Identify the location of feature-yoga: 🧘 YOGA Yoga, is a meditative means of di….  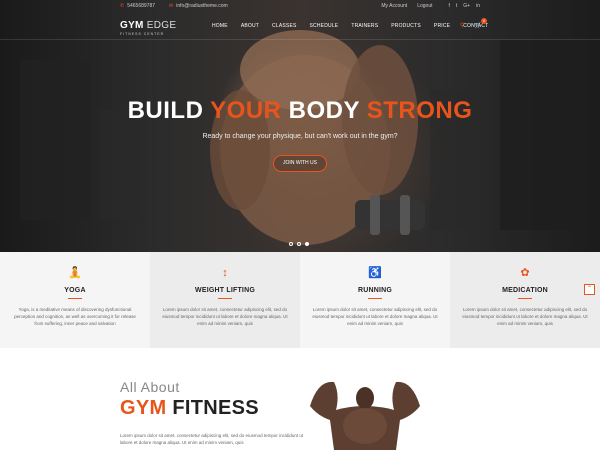
(75, 300).